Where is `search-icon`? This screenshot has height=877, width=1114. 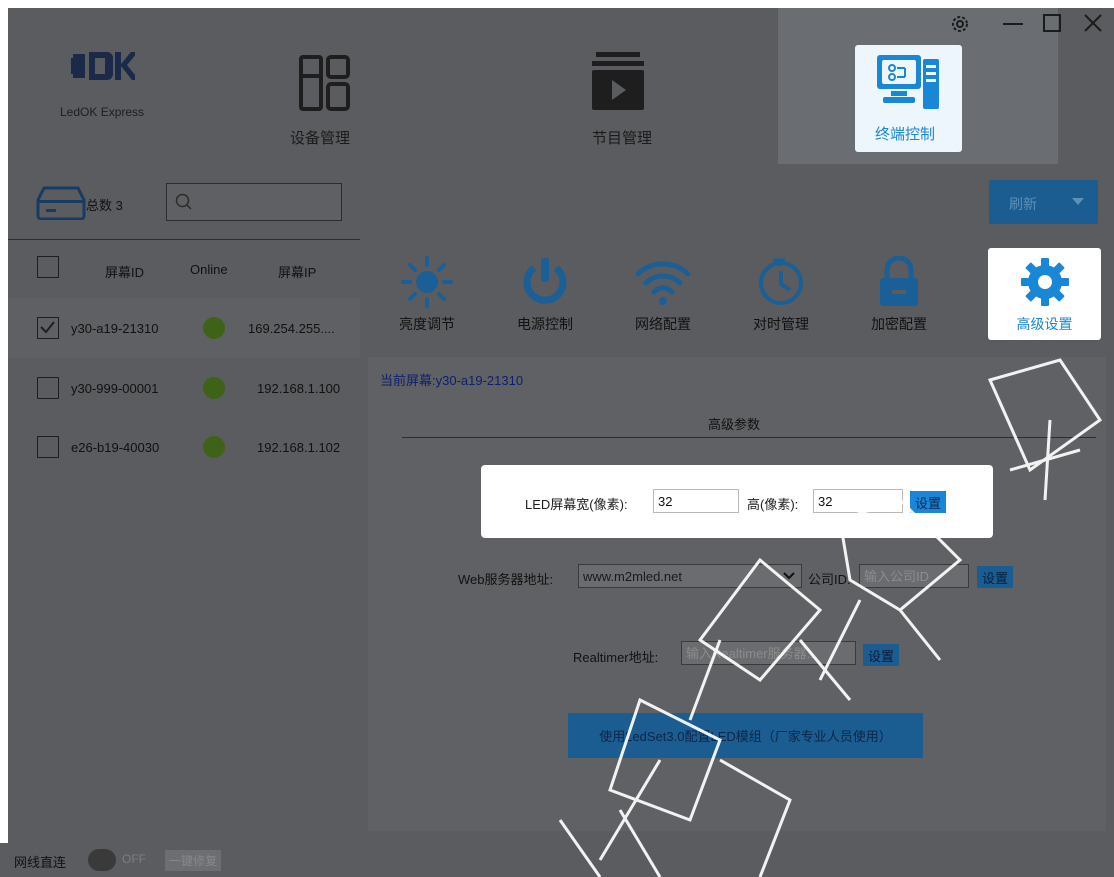 search-icon is located at coordinates (183, 201).